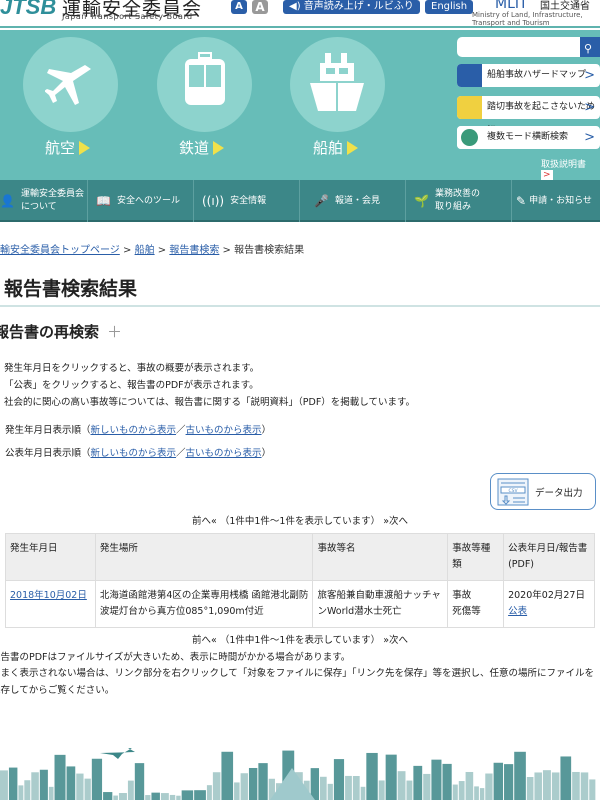  Describe the element at coordinates (162, 250) in the screenshot. I see `breadcrumb-sep: >` at that location.